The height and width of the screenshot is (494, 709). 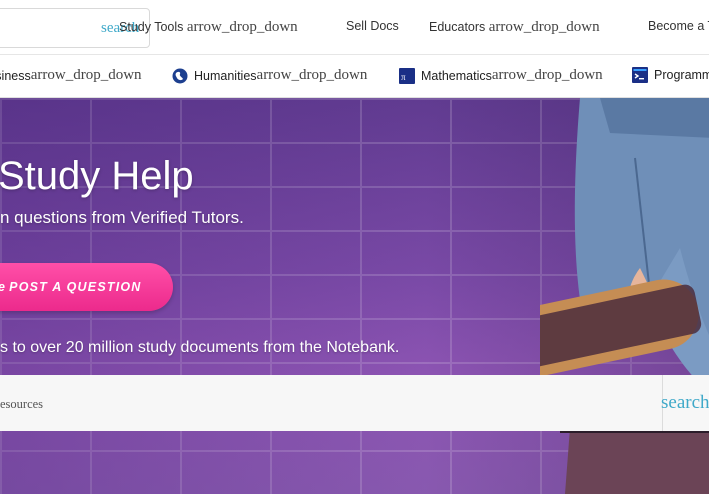 What do you see at coordinates (403, 77) in the screenshot?
I see `svg-text: π` at bounding box center [403, 77].